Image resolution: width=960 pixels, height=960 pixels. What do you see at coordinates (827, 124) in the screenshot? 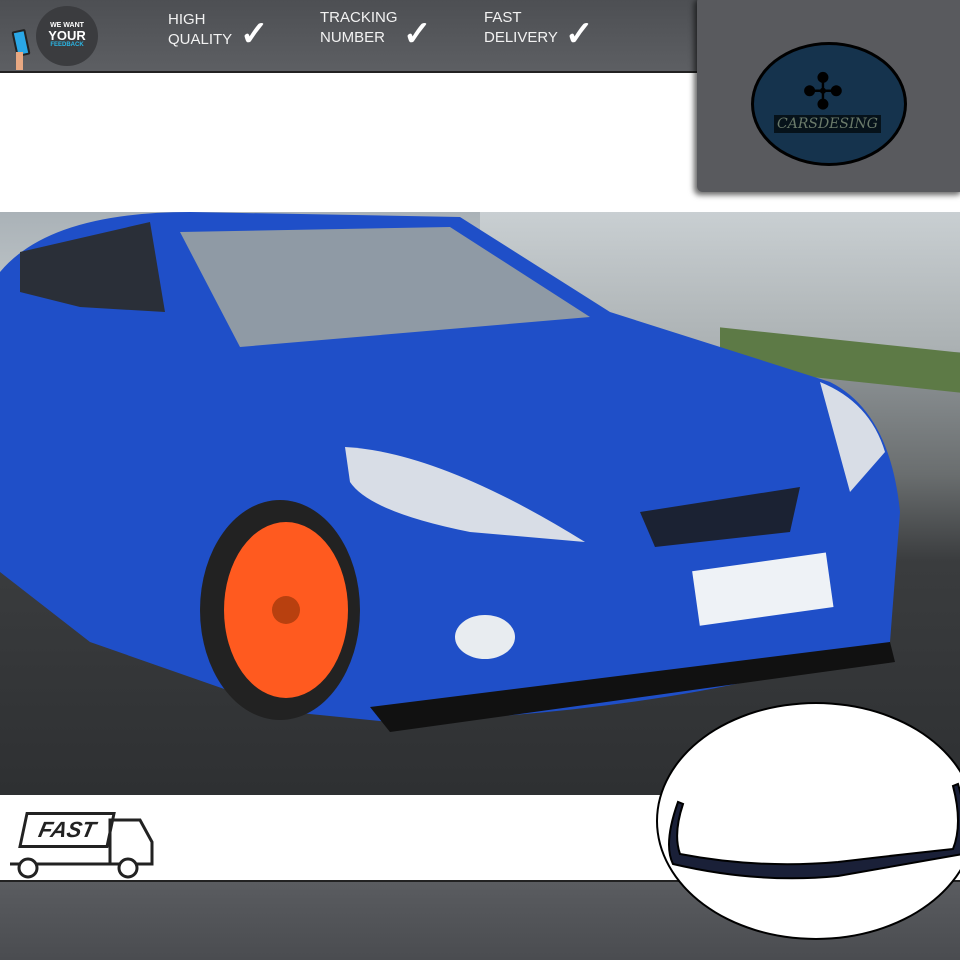
I see `brand-name: CARSDESING` at bounding box center [827, 124].